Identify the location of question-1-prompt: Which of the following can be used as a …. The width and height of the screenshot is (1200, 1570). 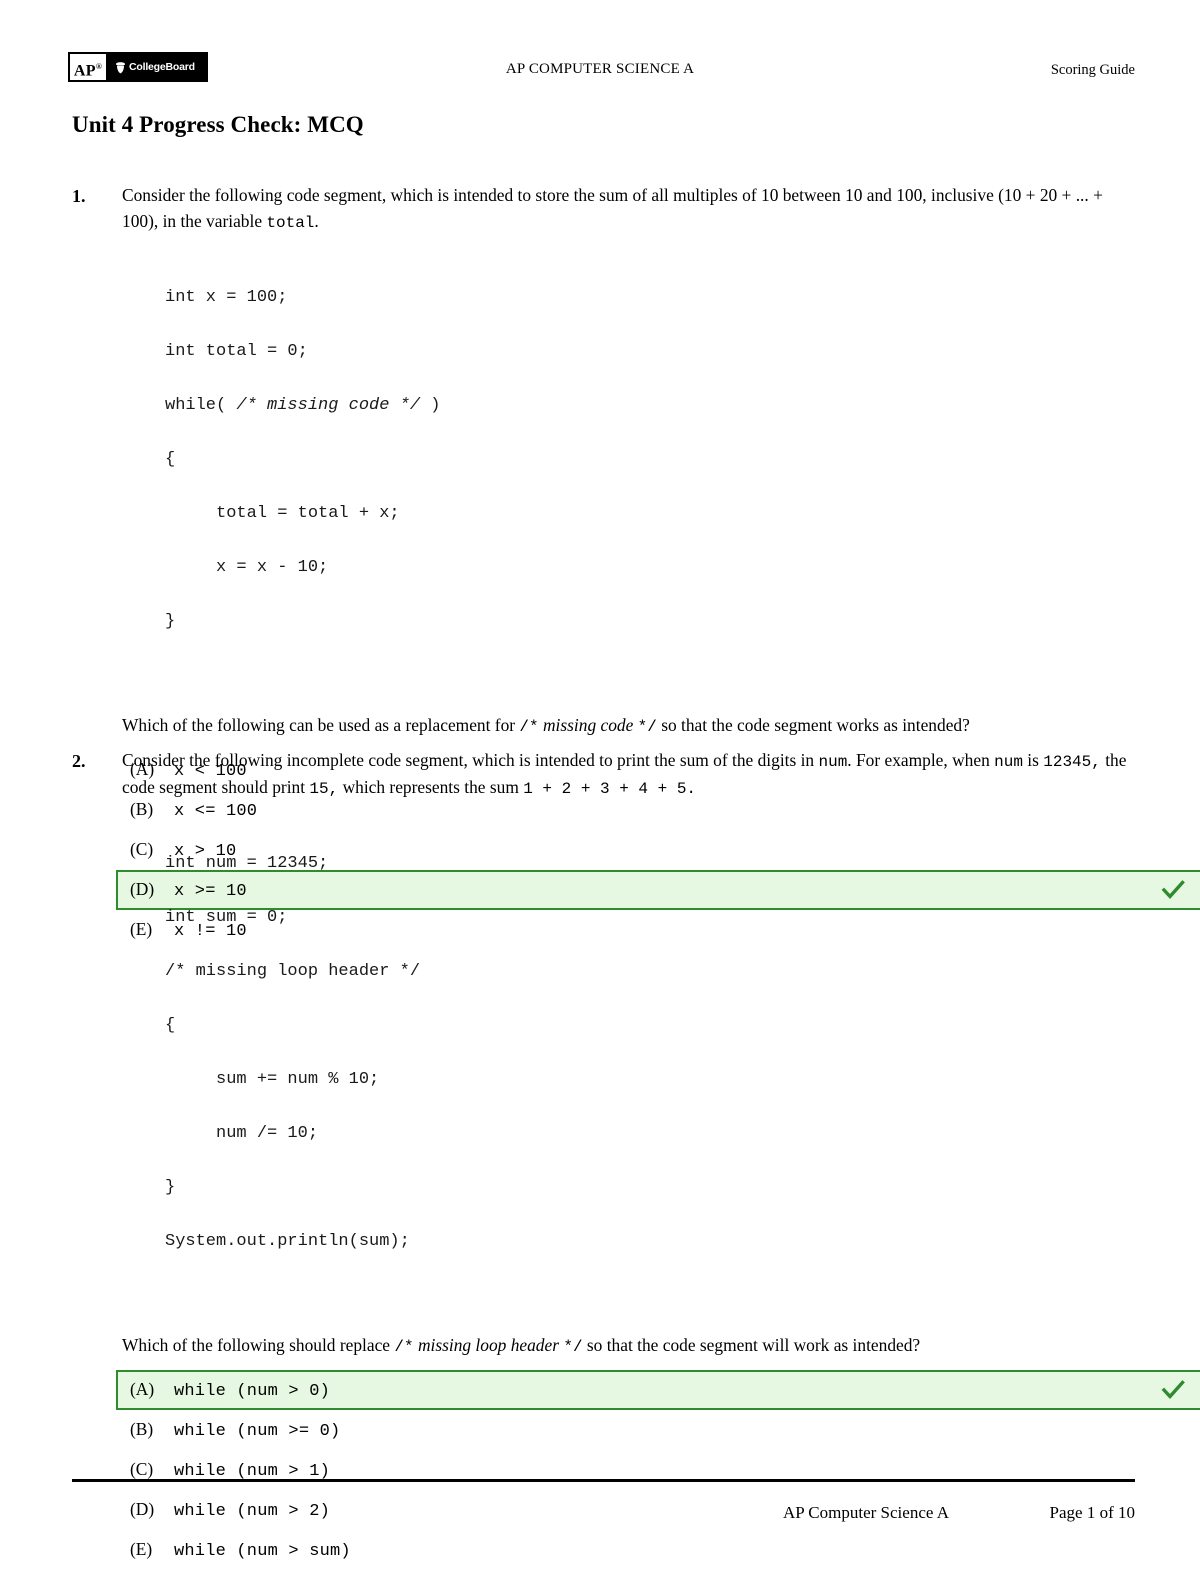
(629, 726).